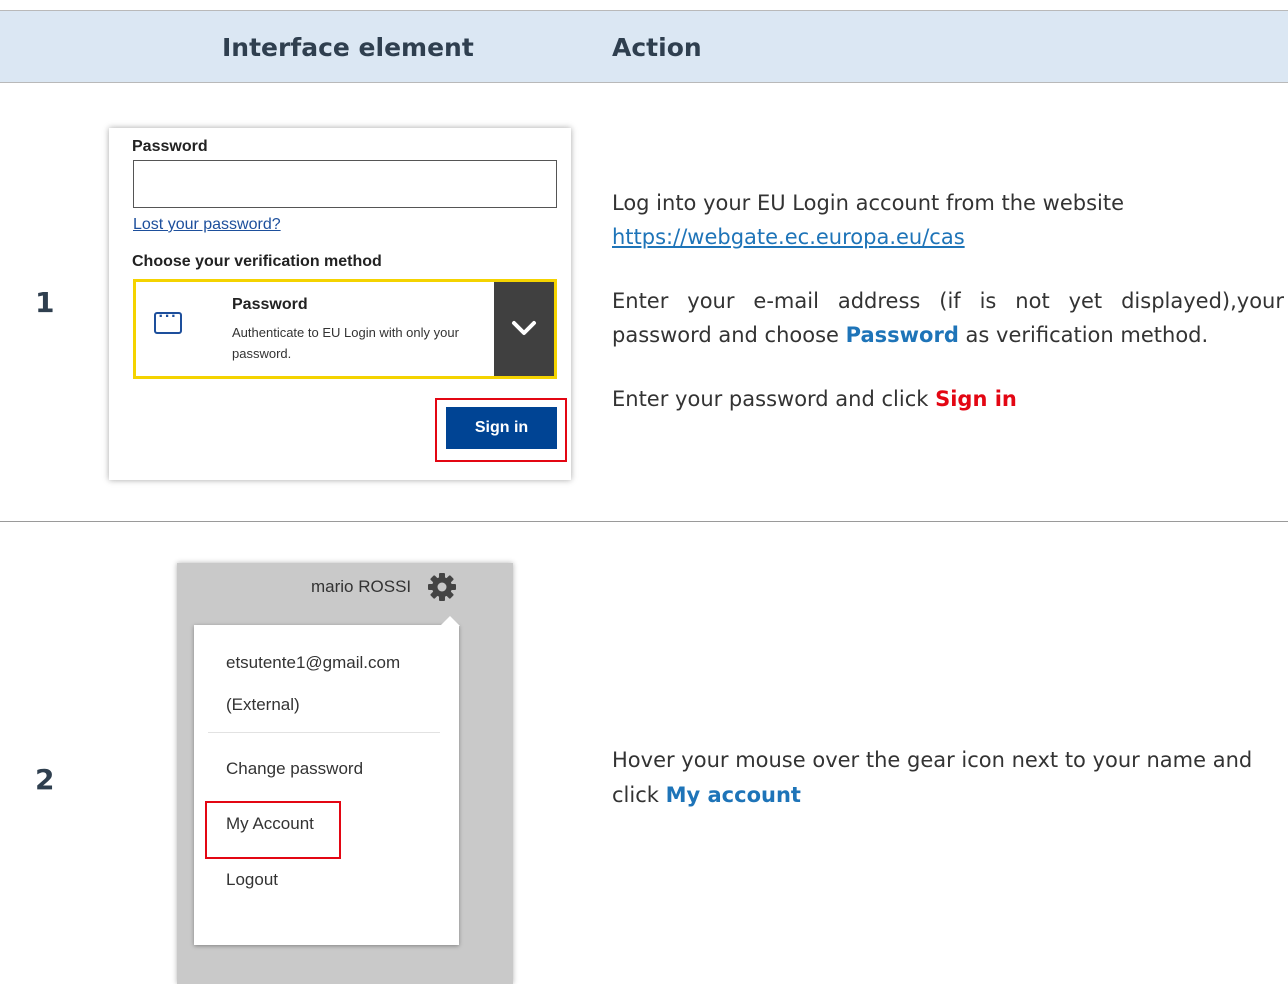  Describe the element at coordinates (294, 769) in the screenshot. I see `change-password-item: Change password` at that location.